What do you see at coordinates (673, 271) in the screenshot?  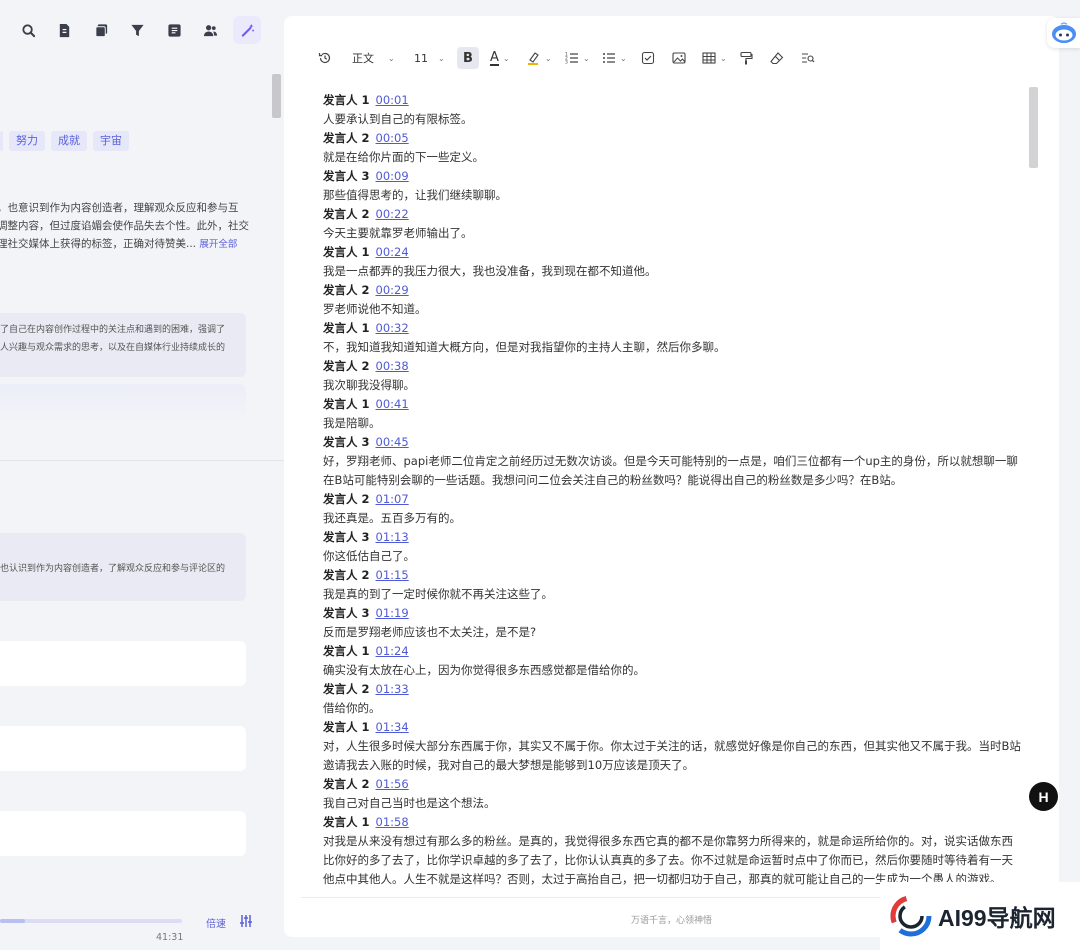 I see `utterance-text: 我是一点都弄的我压力很大，我也没准备，我到现在都不知道他。` at bounding box center [673, 271].